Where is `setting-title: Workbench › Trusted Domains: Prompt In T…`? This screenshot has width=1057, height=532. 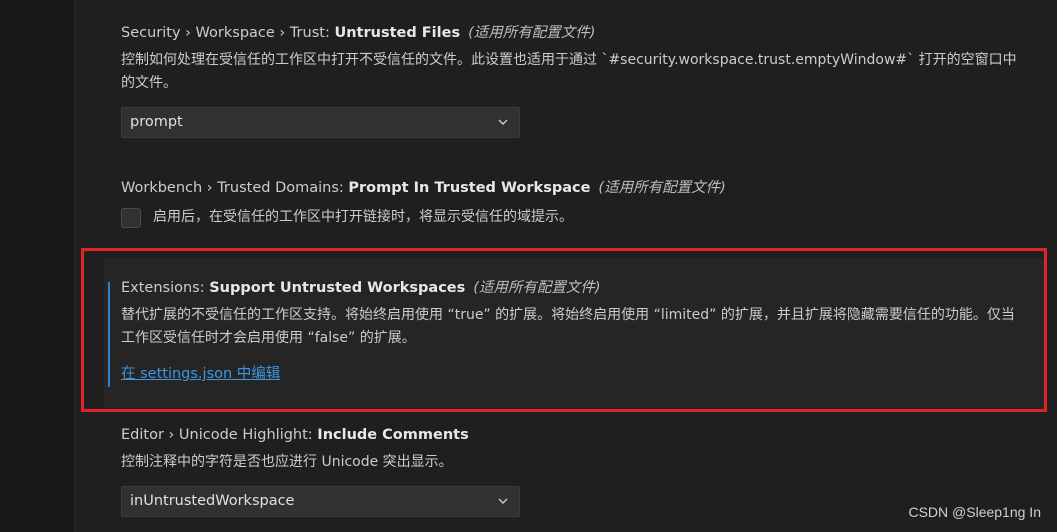
setting-title: Workbench › Trusted Domains: Prompt In T… is located at coordinates (573, 188).